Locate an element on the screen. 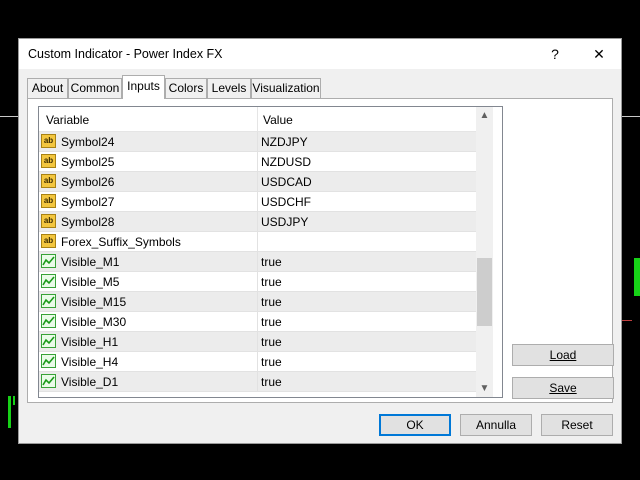 Image resolution: width=640 pixels, height=480 pixels. scroll-up-icon: ▲ is located at coordinates (484, 115).